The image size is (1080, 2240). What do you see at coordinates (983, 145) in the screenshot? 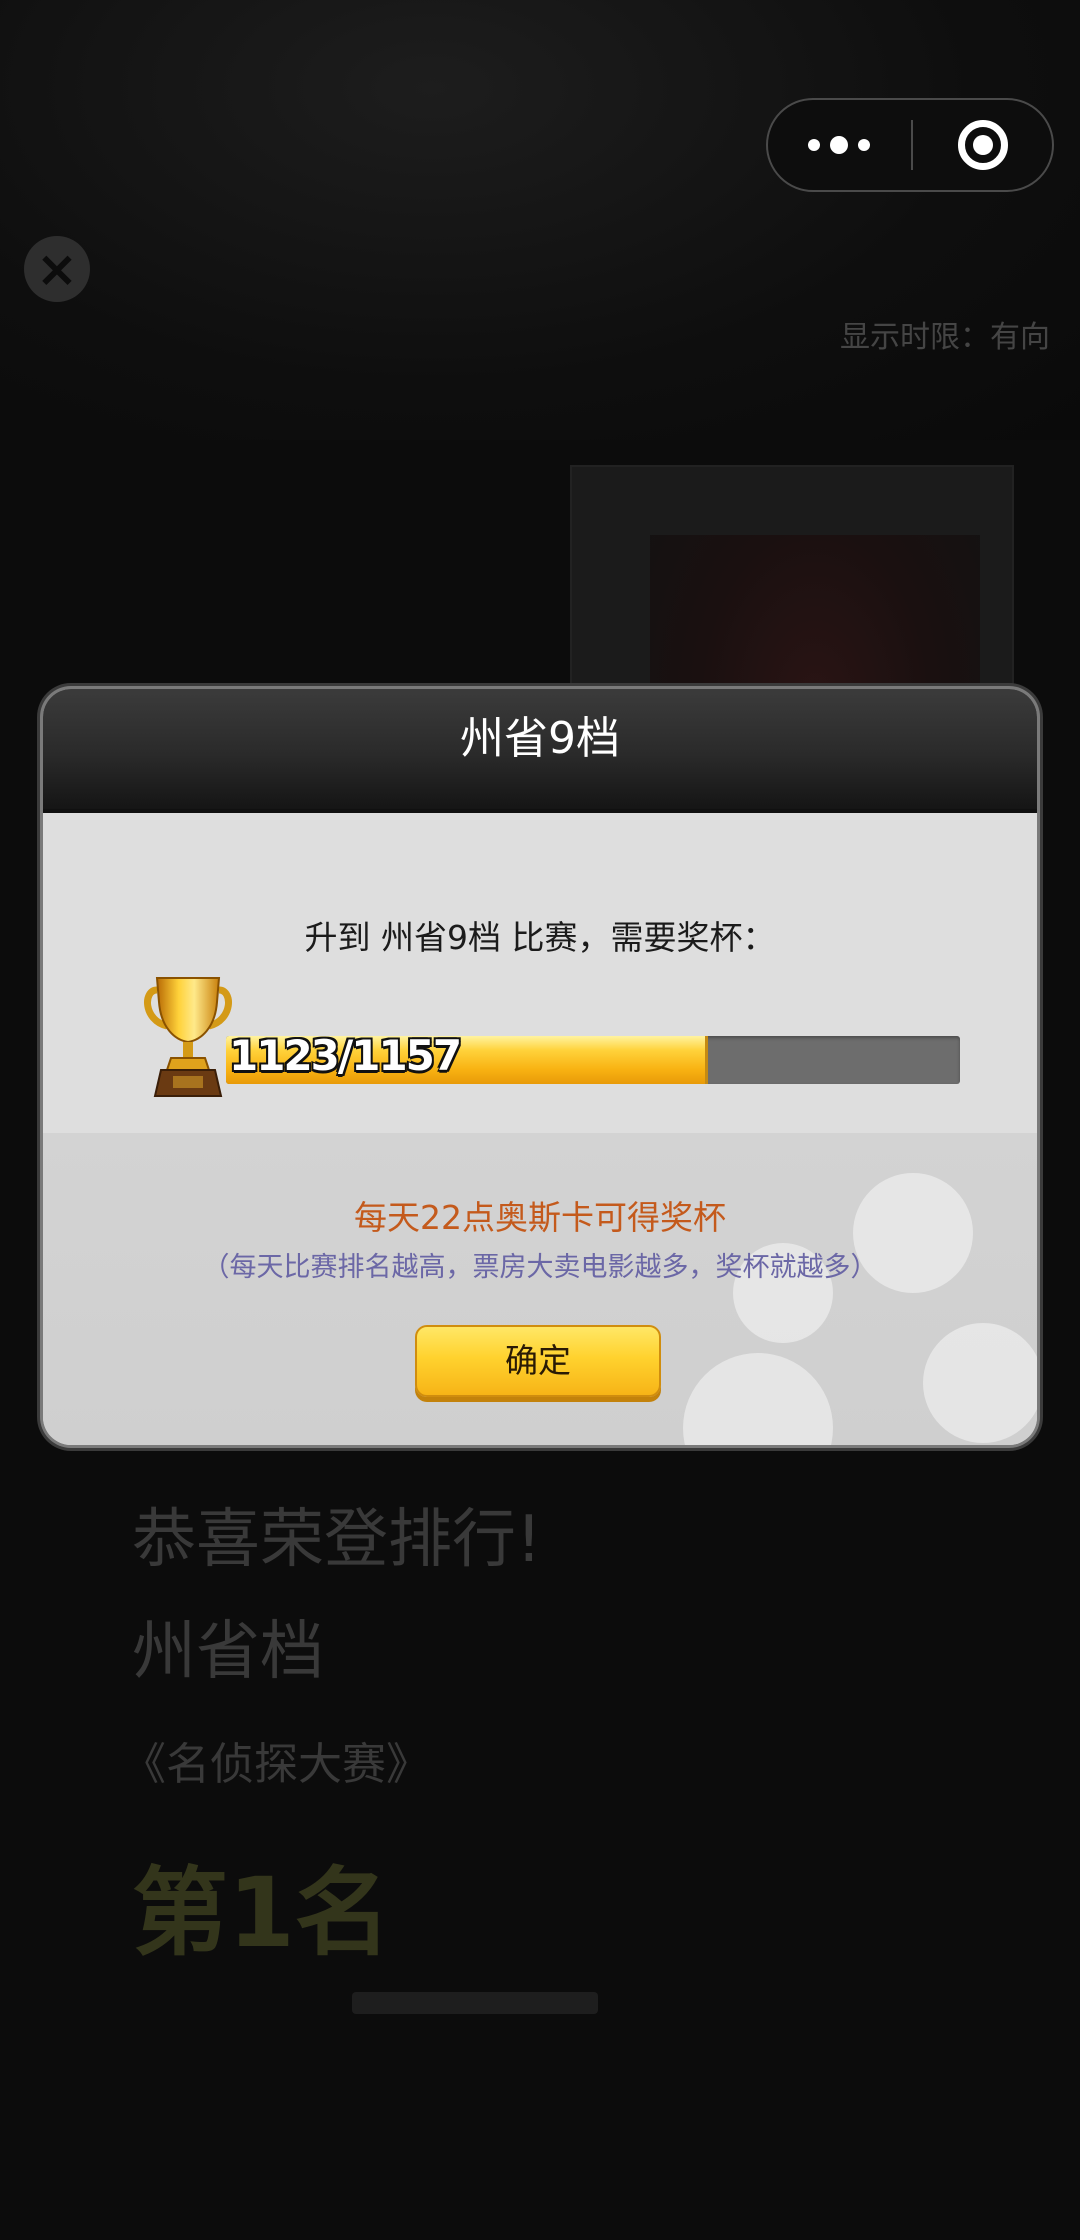
I see `target-close-icon` at bounding box center [983, 145].